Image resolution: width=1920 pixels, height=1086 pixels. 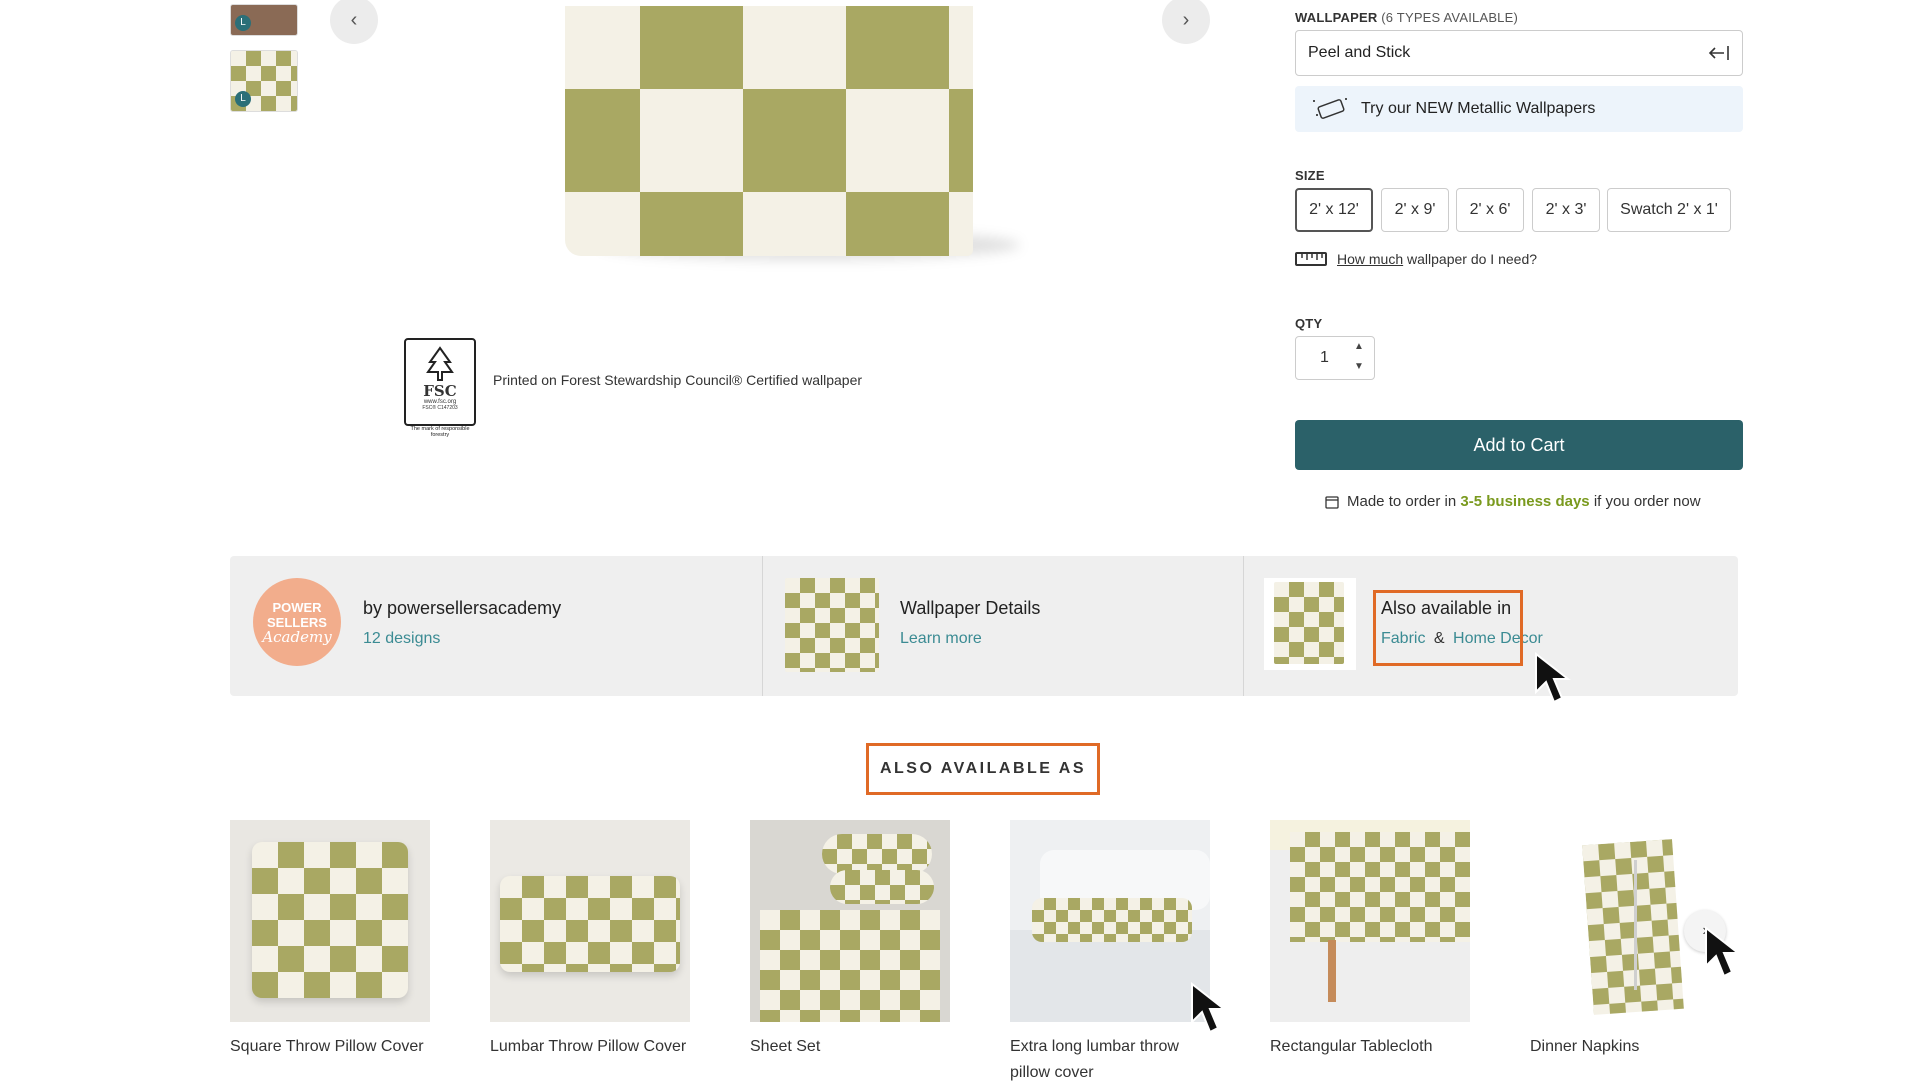 What do you see at coordinates (401, 639) in the screenshot?
I see `designs-count-link: 12 designs` at bounding box center [401, 639].